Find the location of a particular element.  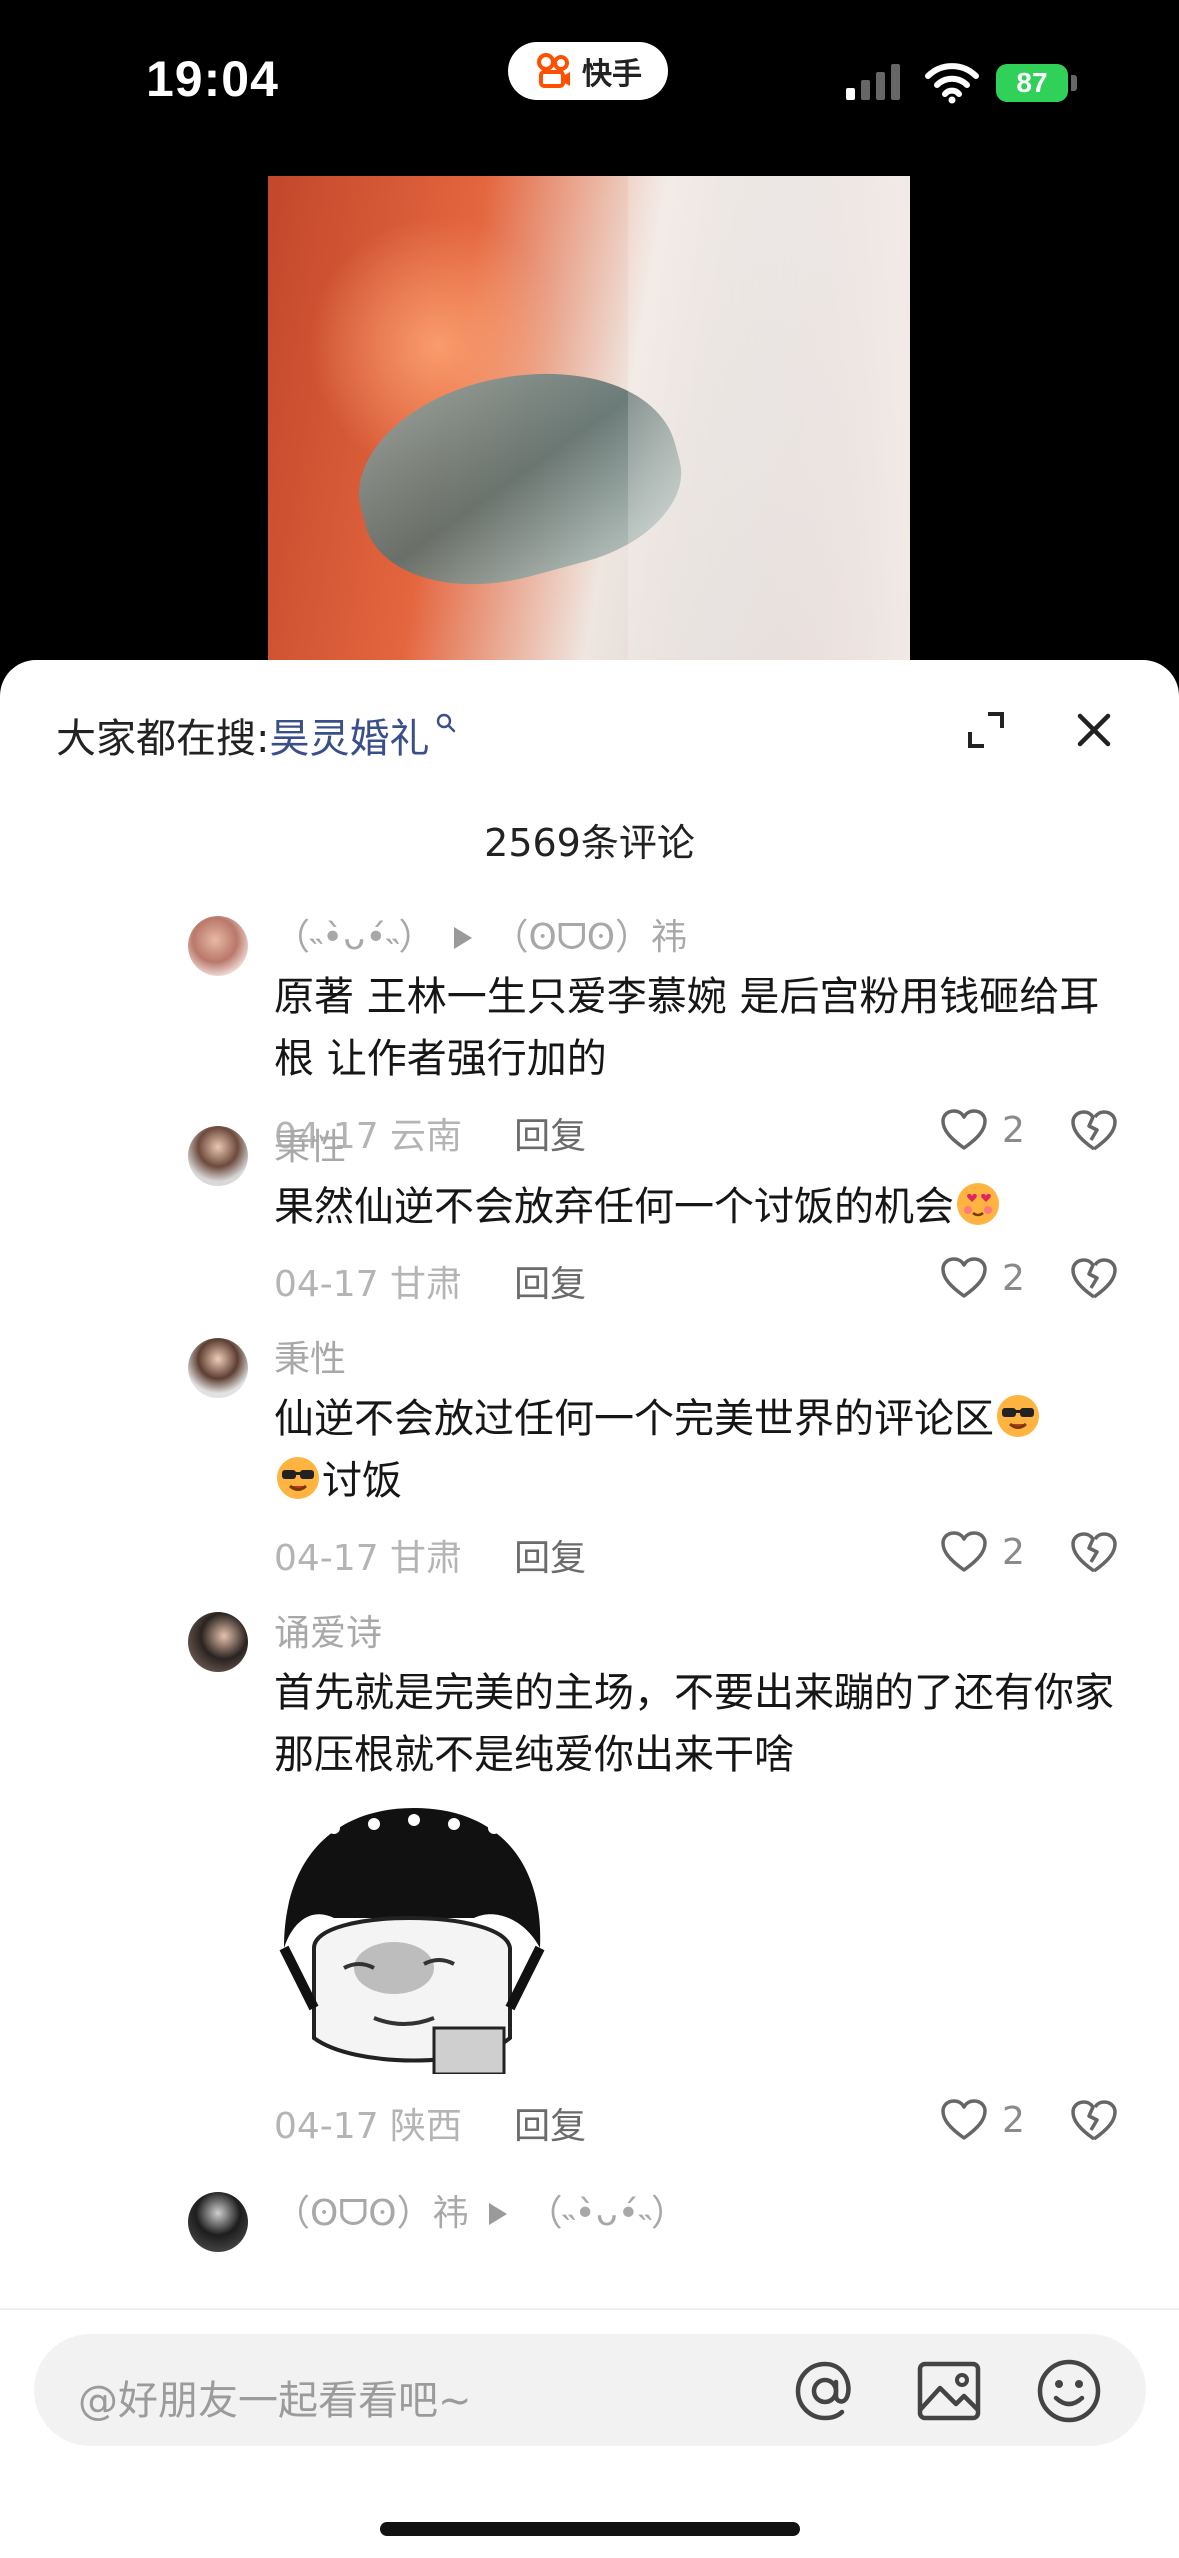

meme-sticker-image is located at coordinates (412, 1936).